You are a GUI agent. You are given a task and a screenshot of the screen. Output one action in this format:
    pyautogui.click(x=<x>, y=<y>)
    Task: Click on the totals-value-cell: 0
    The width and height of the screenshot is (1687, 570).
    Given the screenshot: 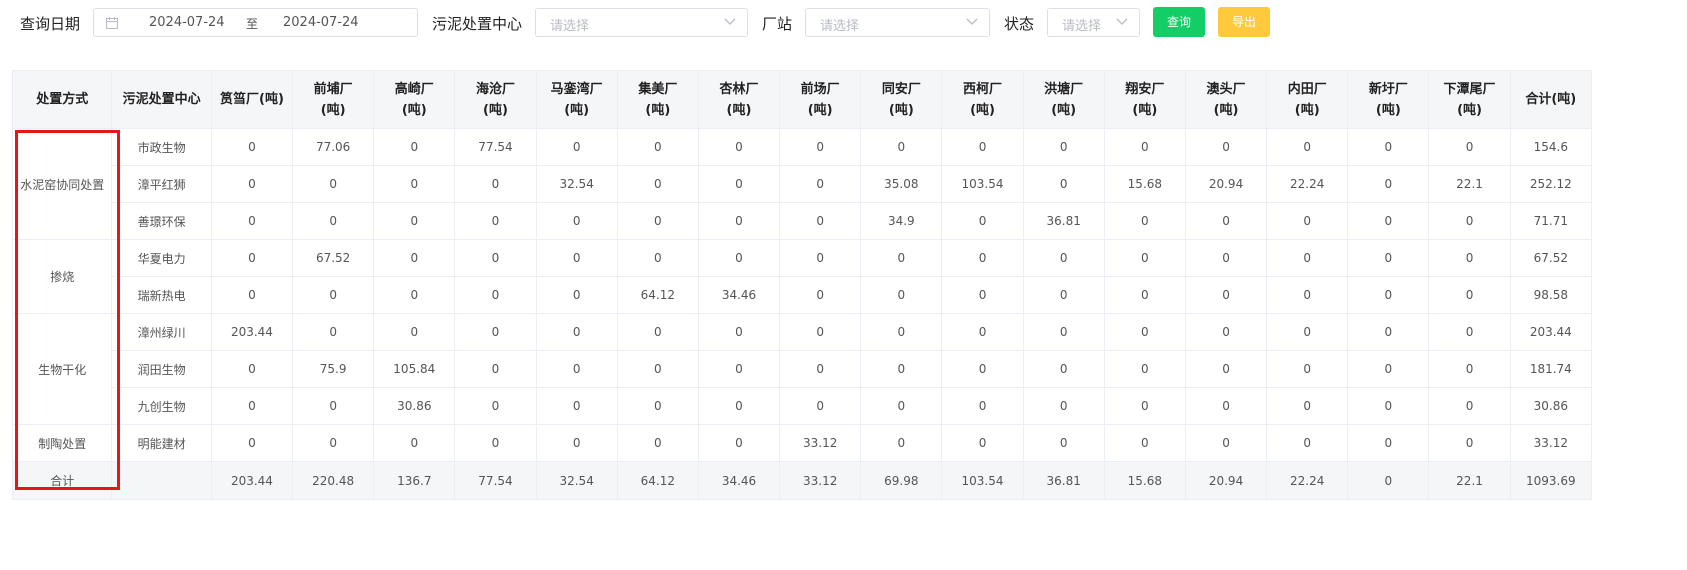 What is the action you would take?
    pyautogui.click(x=1388, y=480)
    